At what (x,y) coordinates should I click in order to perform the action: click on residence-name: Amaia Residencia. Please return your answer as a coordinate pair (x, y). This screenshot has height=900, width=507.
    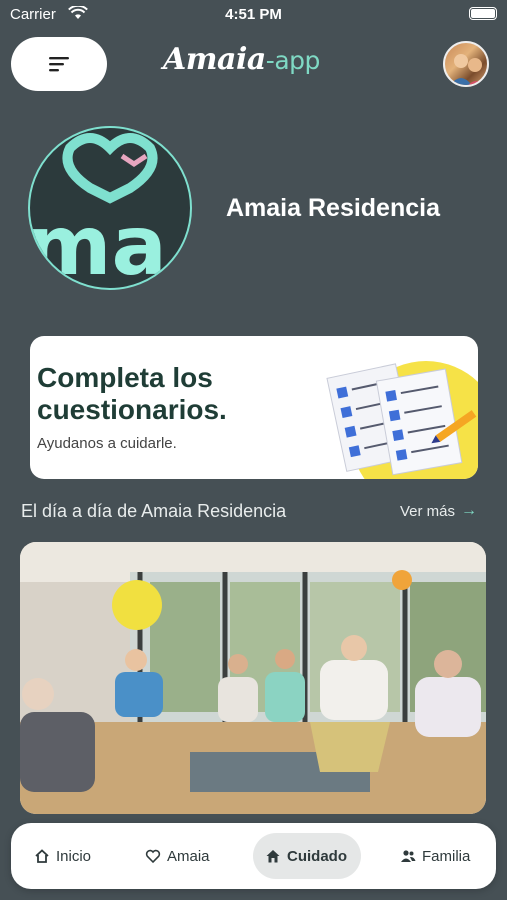
    Looking at the image, I should click on (333, 208).